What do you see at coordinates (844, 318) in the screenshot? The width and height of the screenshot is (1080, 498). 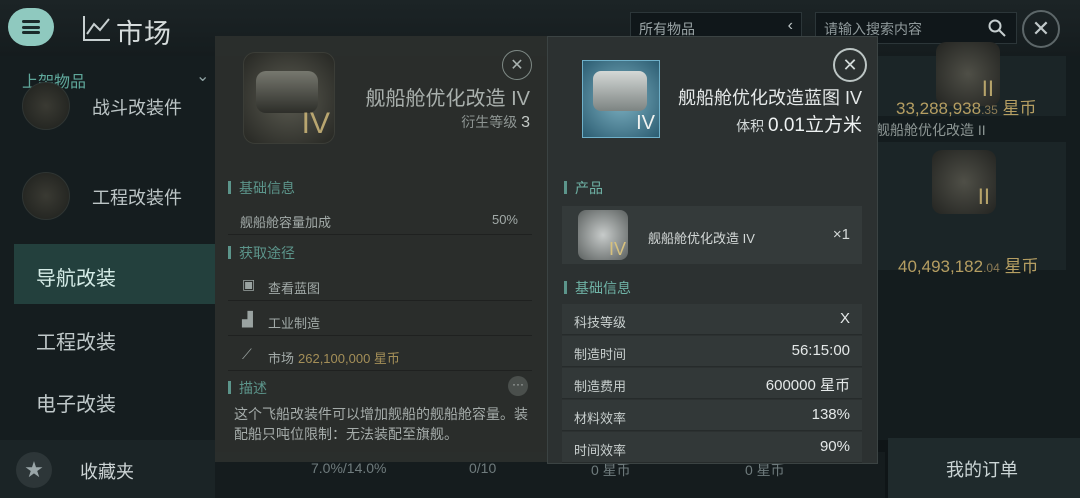 I see `attr-value: X` at bounding box center [844, 318].